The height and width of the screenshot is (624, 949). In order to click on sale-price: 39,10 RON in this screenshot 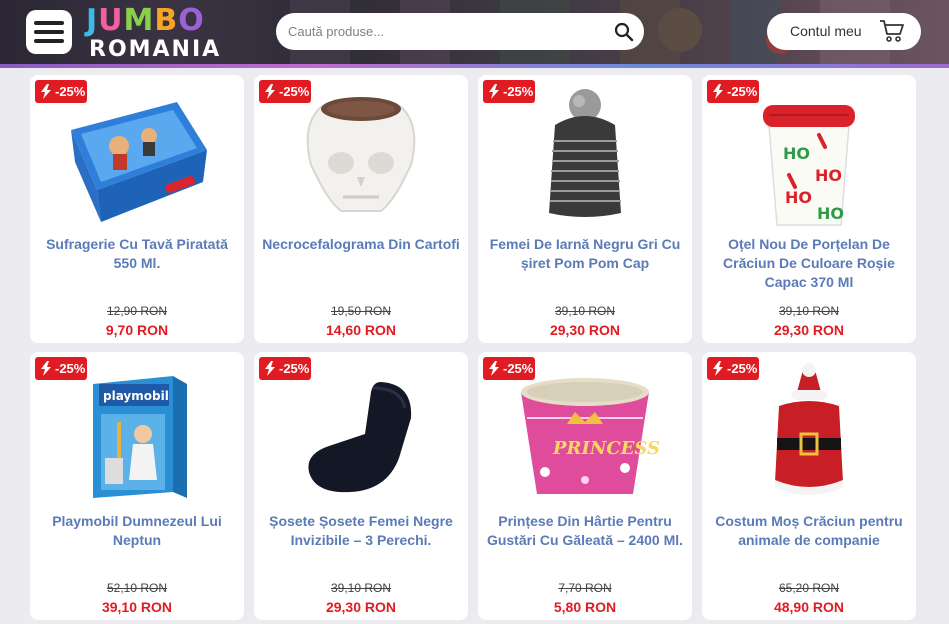, I will do `click(137, 607)`.